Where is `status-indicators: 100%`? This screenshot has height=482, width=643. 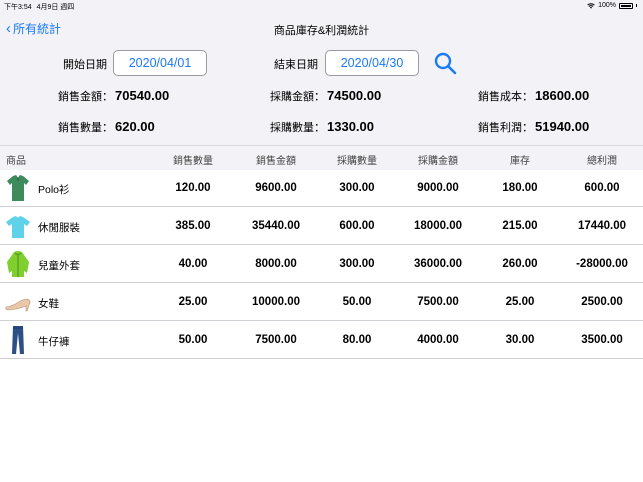 status-indicators: 100% is located at coordinates (612, 5).